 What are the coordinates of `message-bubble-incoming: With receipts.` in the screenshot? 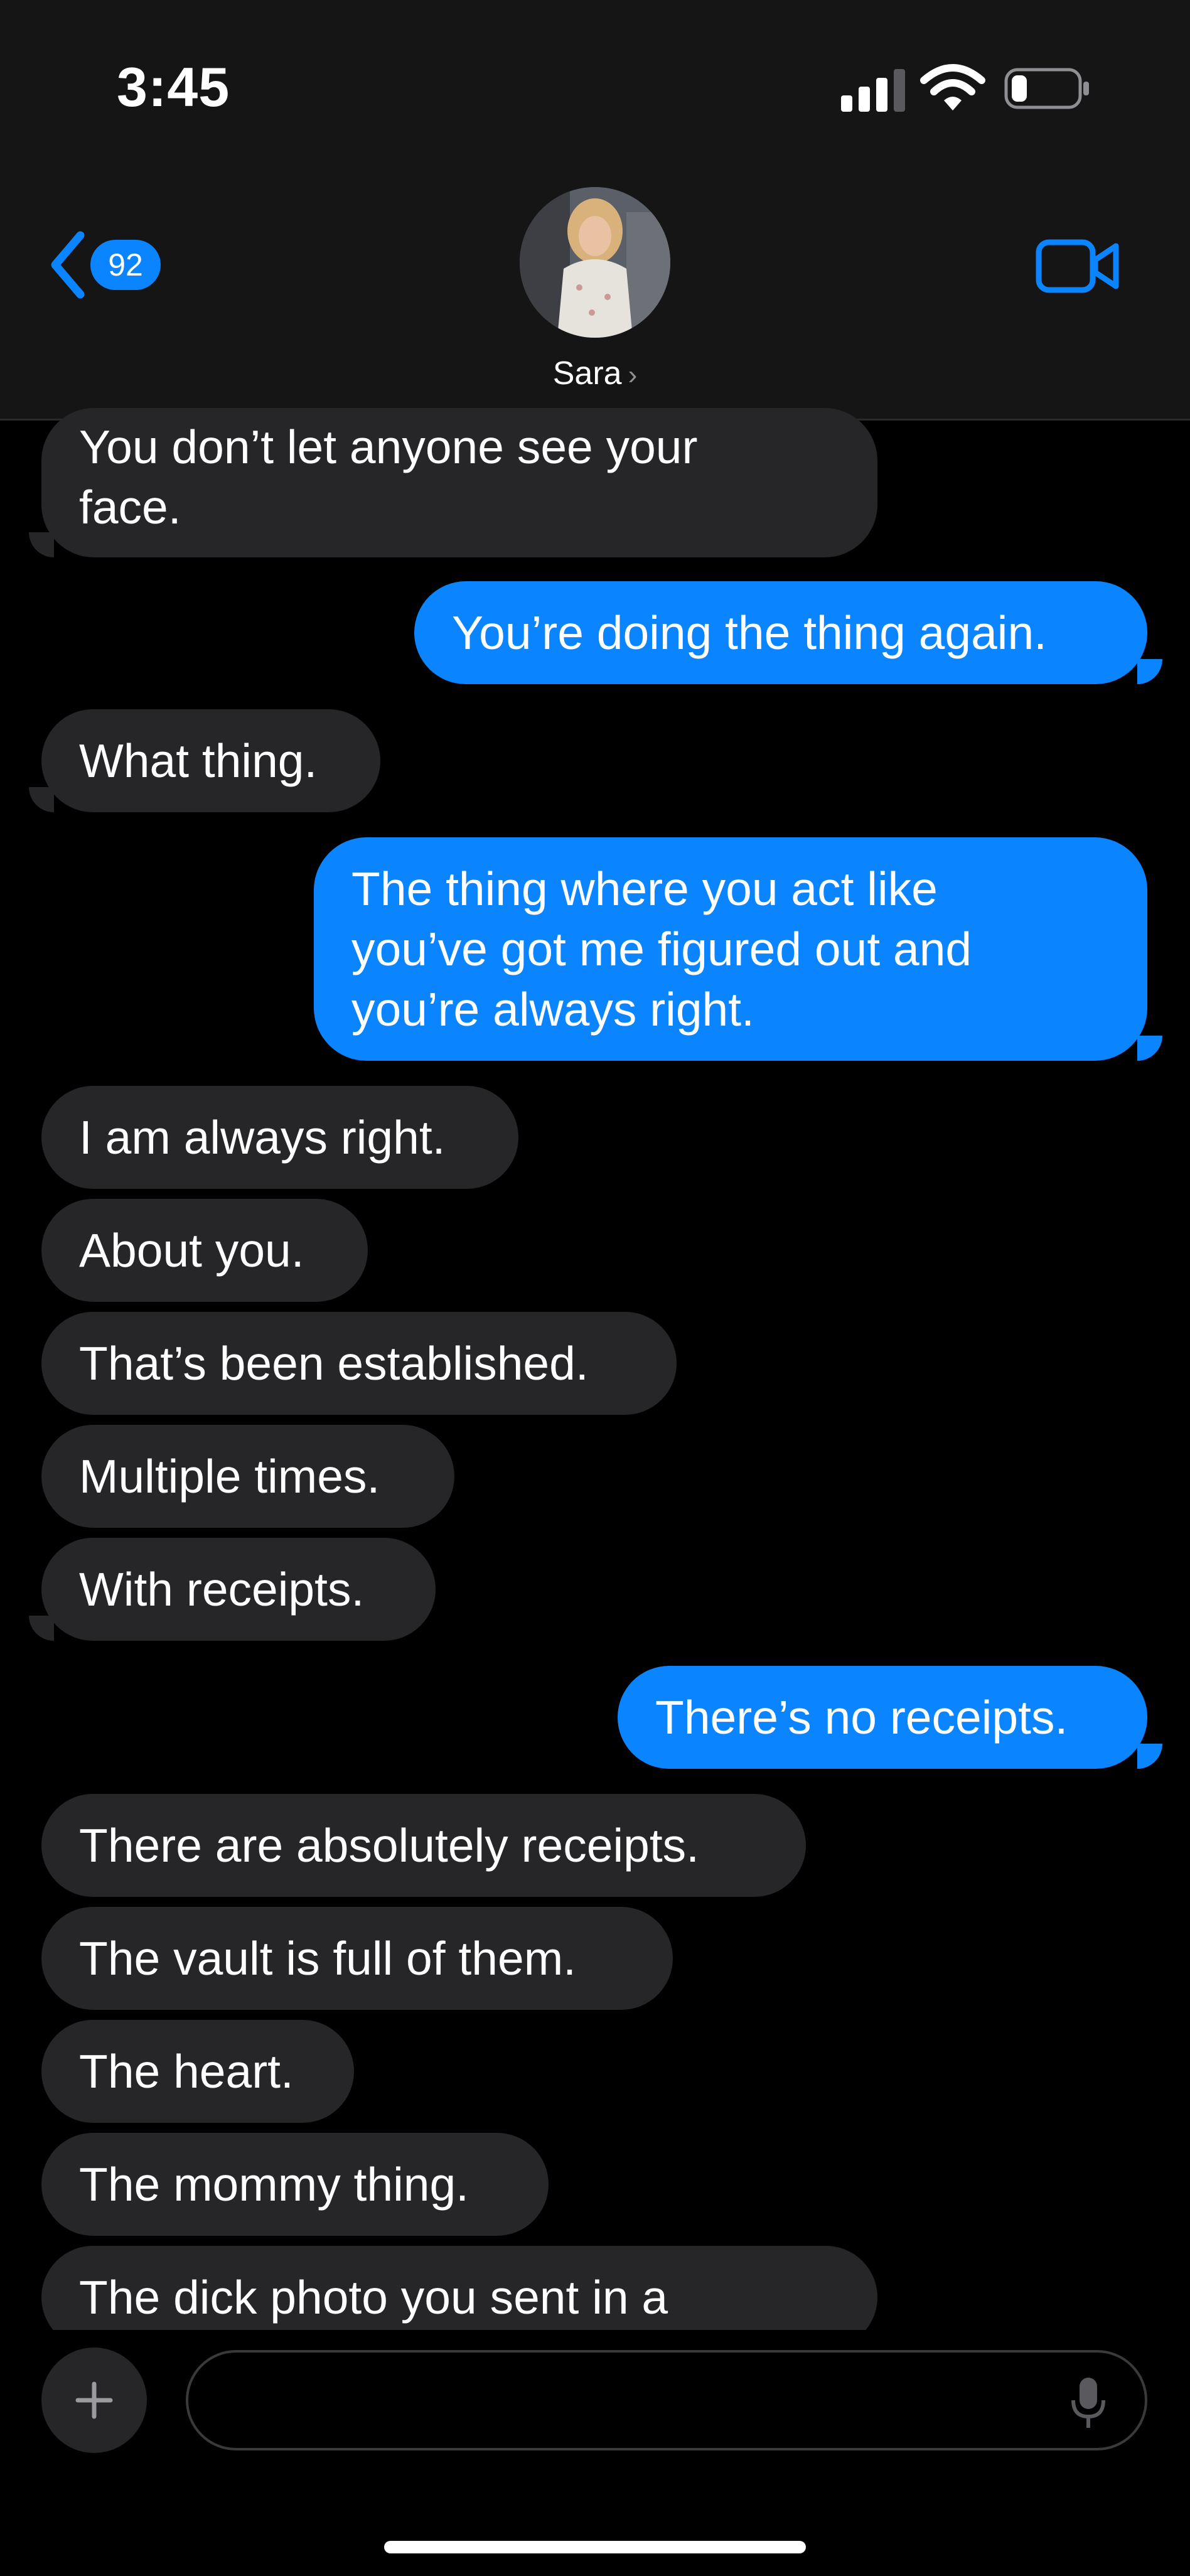 It's located at (238, 1589).